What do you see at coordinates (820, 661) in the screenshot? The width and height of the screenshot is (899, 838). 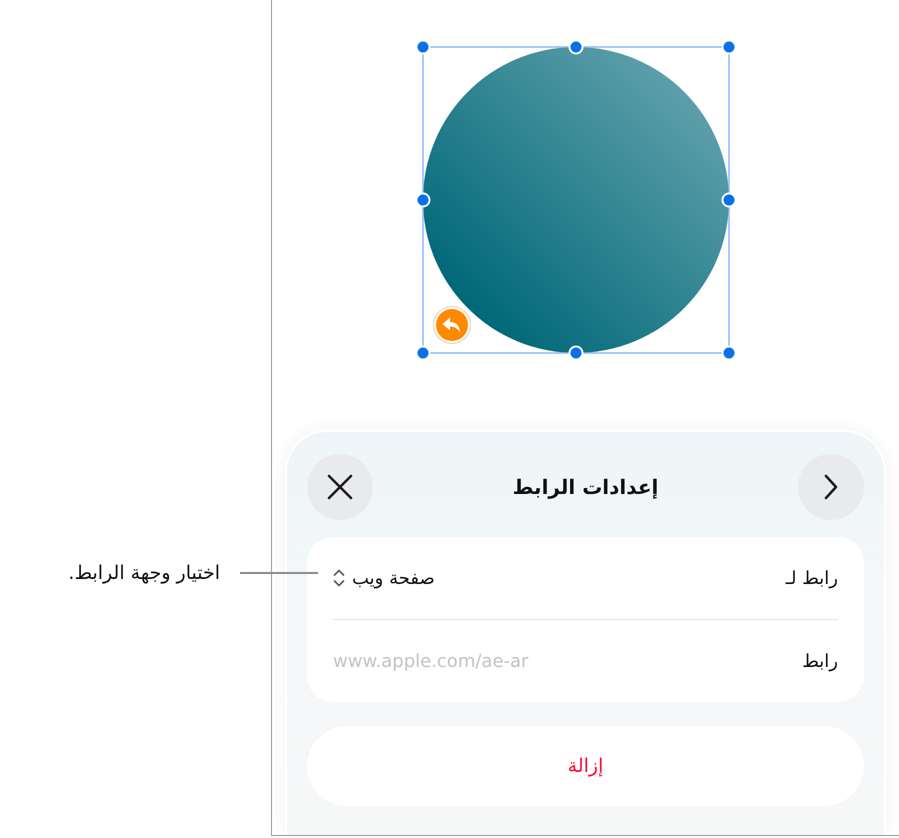 I see `row-label: رابط` at bounding box center [820, 661].